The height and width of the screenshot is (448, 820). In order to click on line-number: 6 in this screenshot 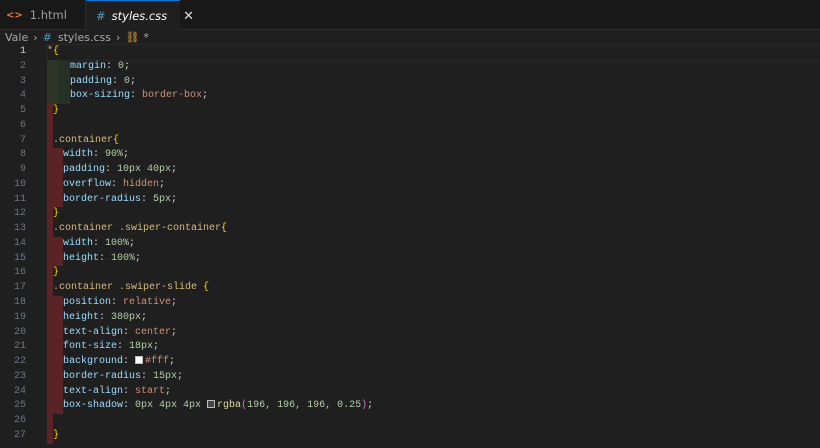, I will do `click(22, 125)`.